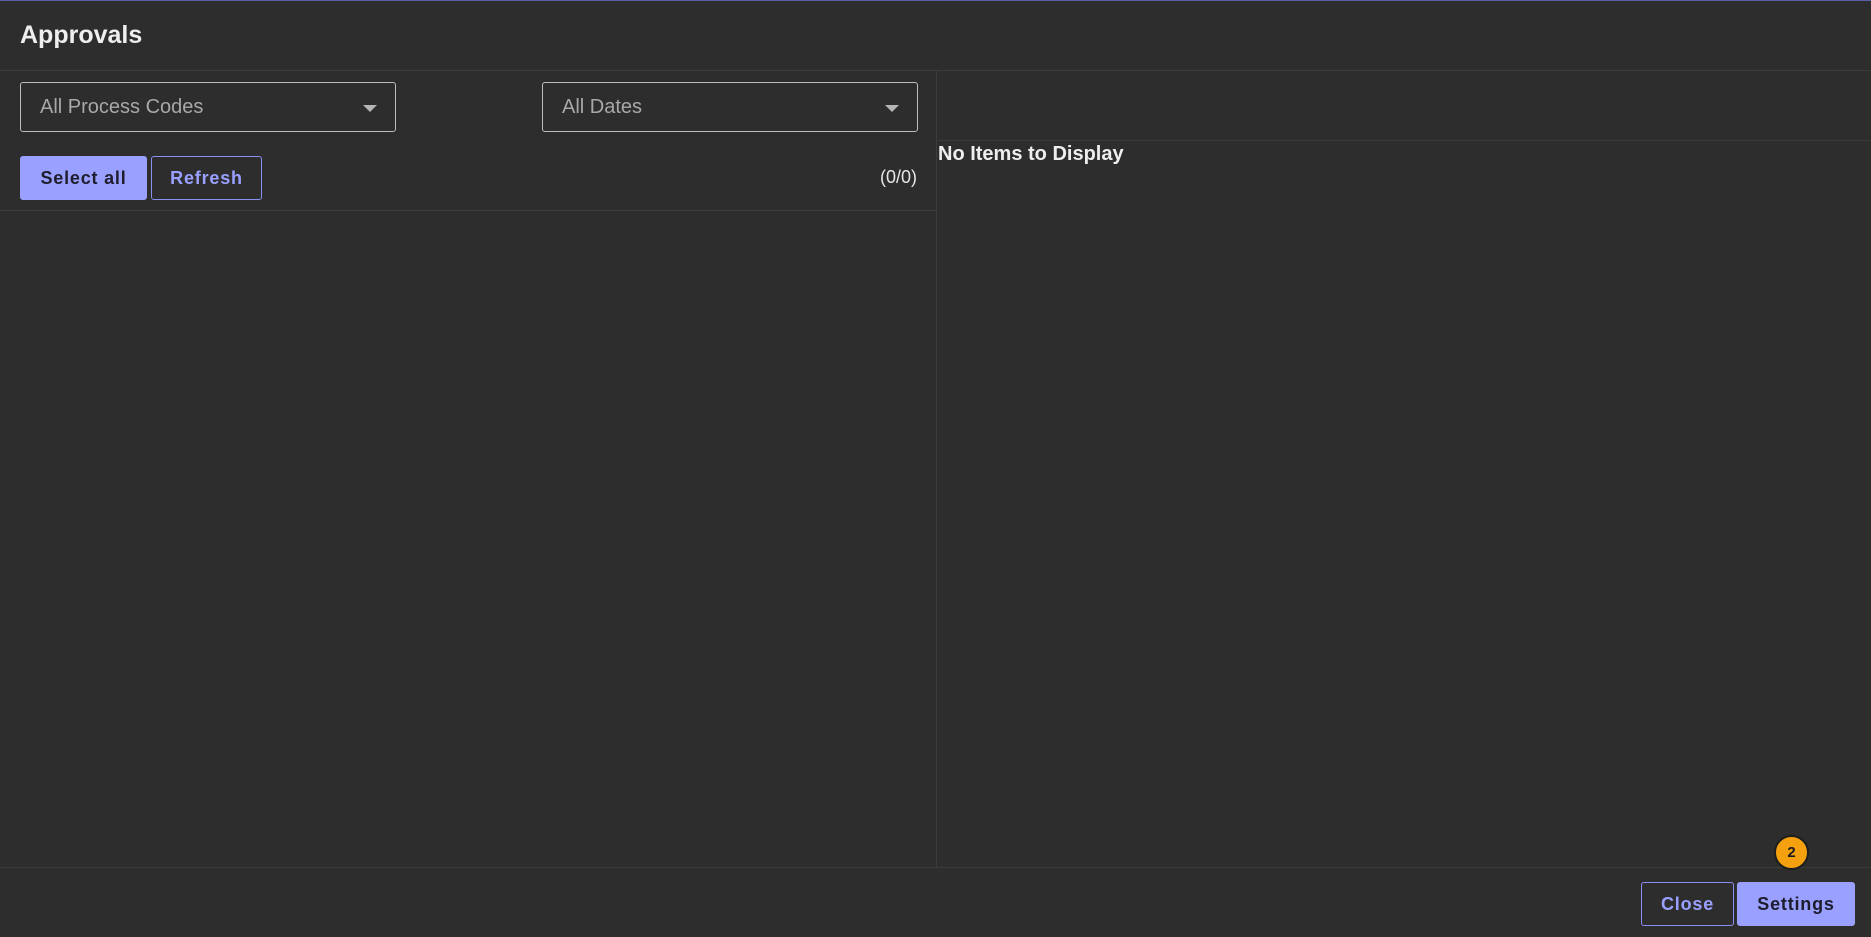  I want to click on dialog-header: Approvals, so click(935, 36).